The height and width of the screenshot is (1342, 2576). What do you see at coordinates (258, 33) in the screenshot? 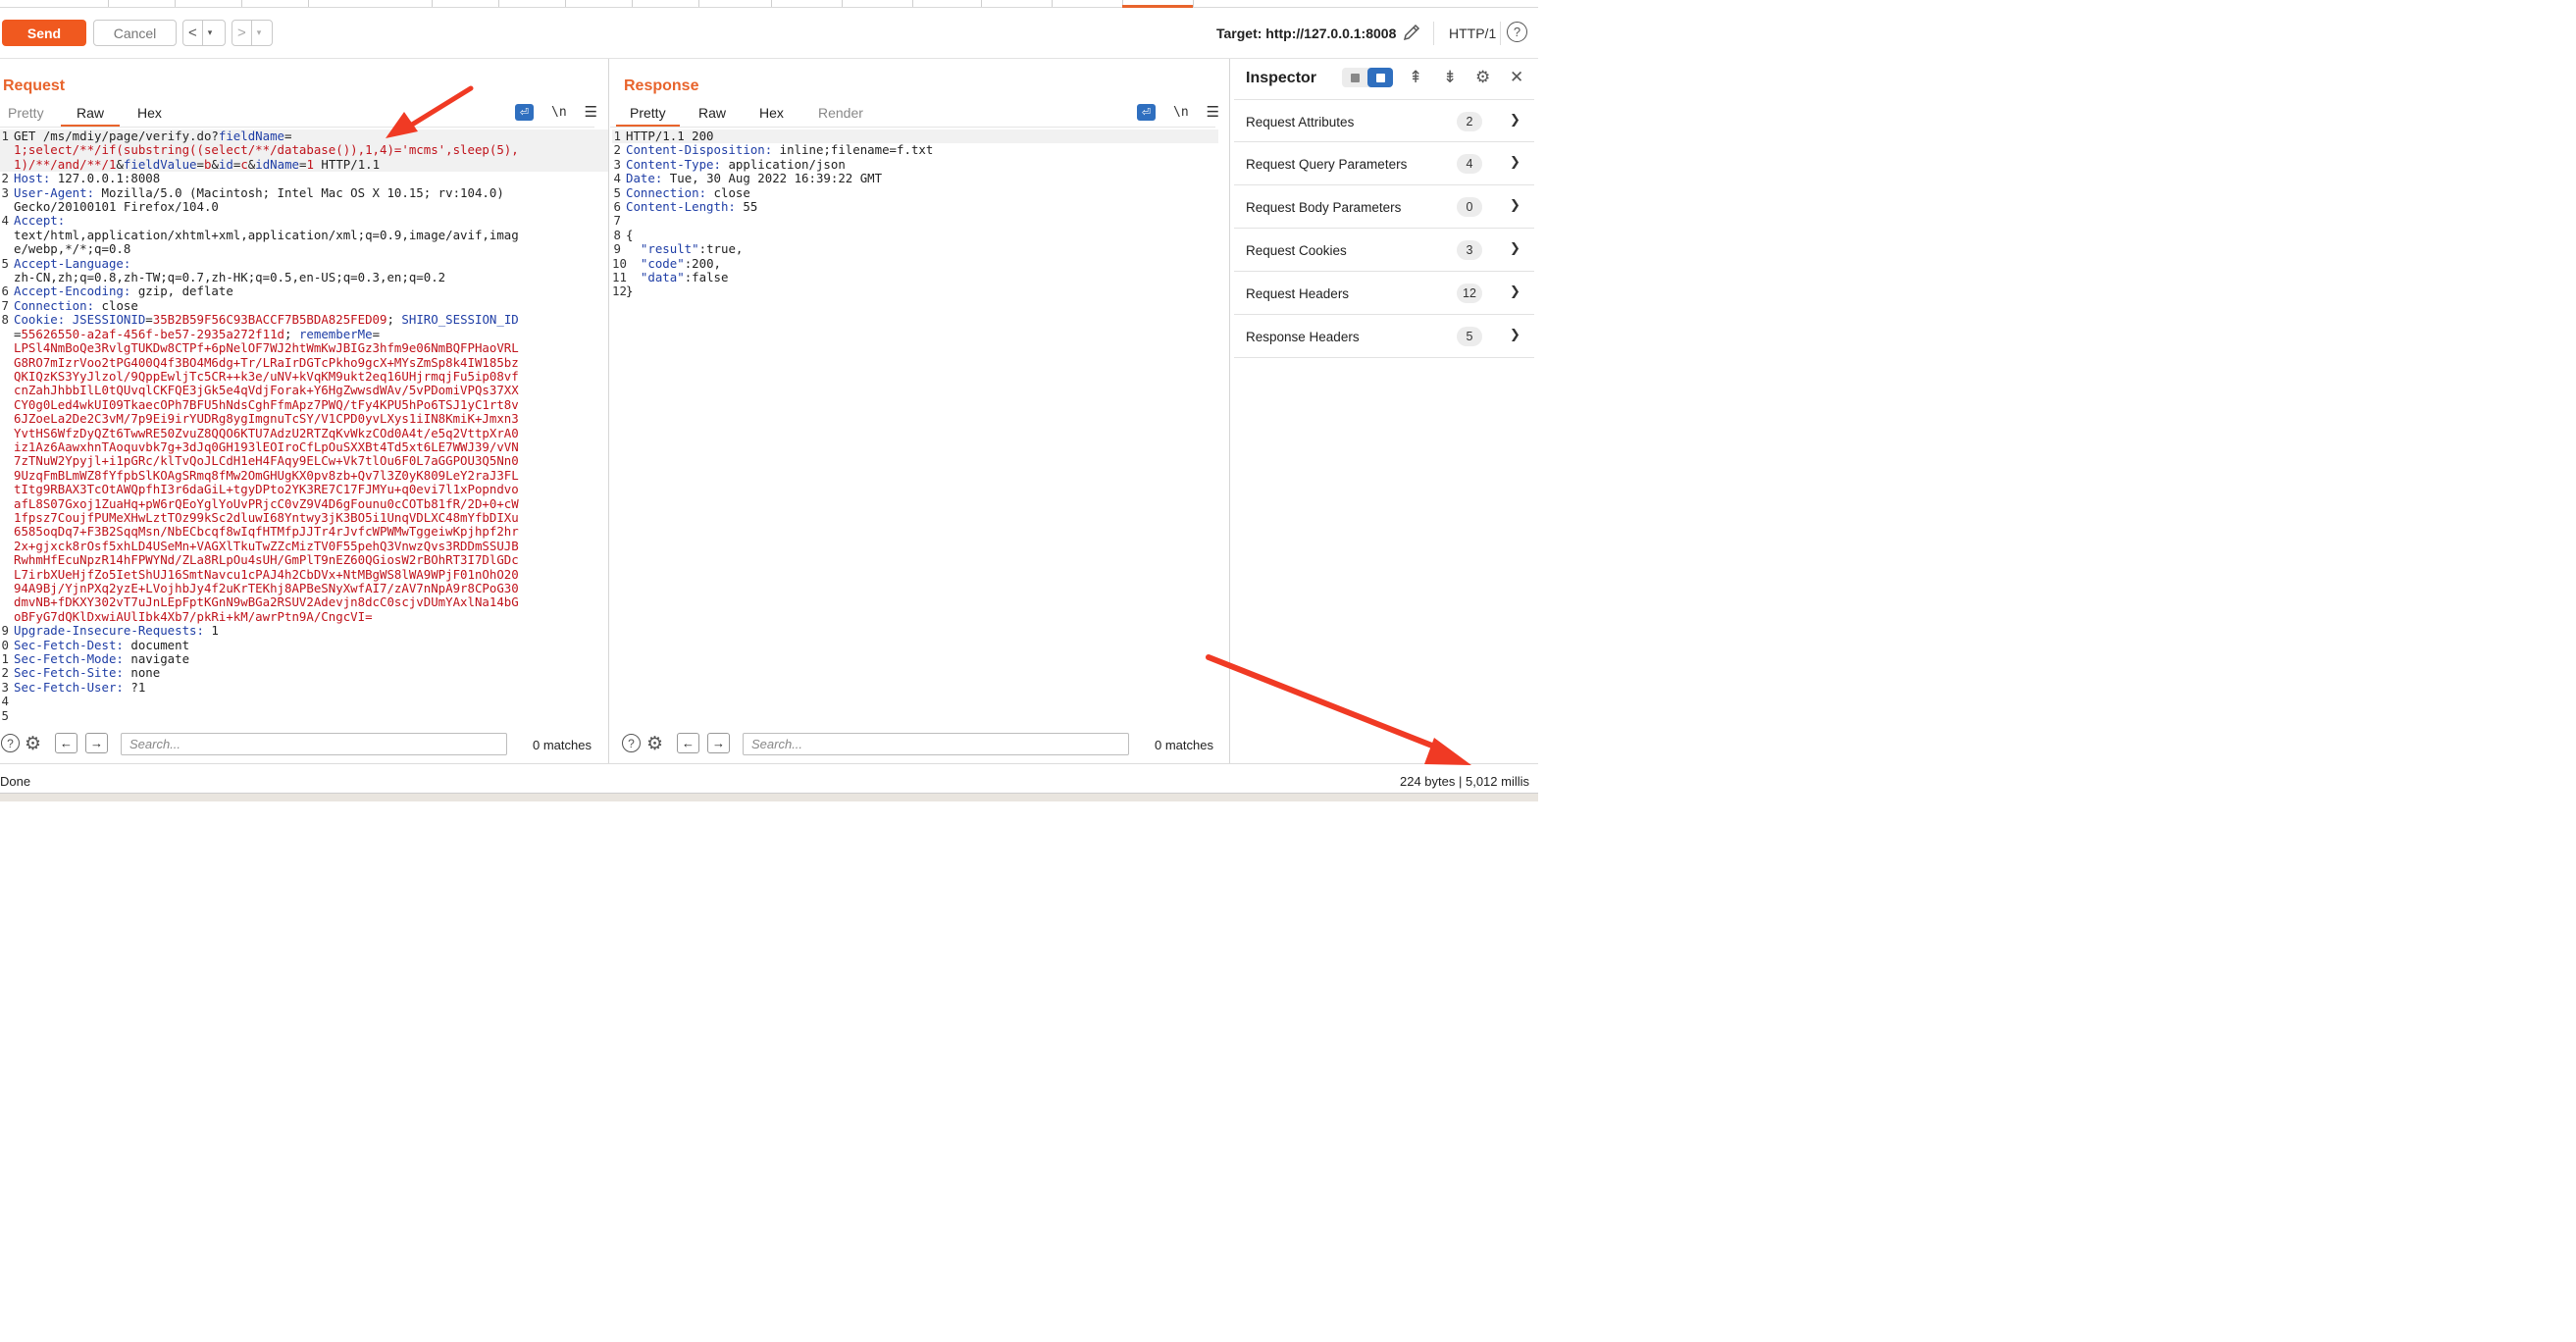
I see `forward-dropdown-icon: ▾` at bounding box center [258, 33].